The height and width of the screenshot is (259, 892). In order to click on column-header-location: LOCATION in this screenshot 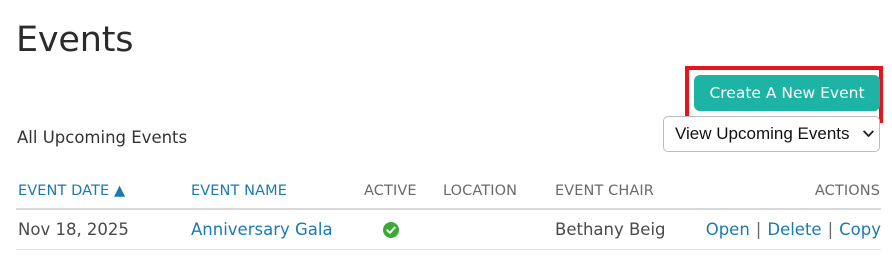, I will do `click(480, 191)`.